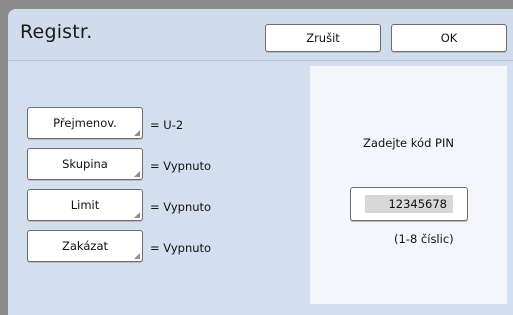 The image size is (513, 315). What do you see at coordinates (56, 32) in the screenshot?
I see `dialog-title: Registr.` at bounding box center [56, 32].